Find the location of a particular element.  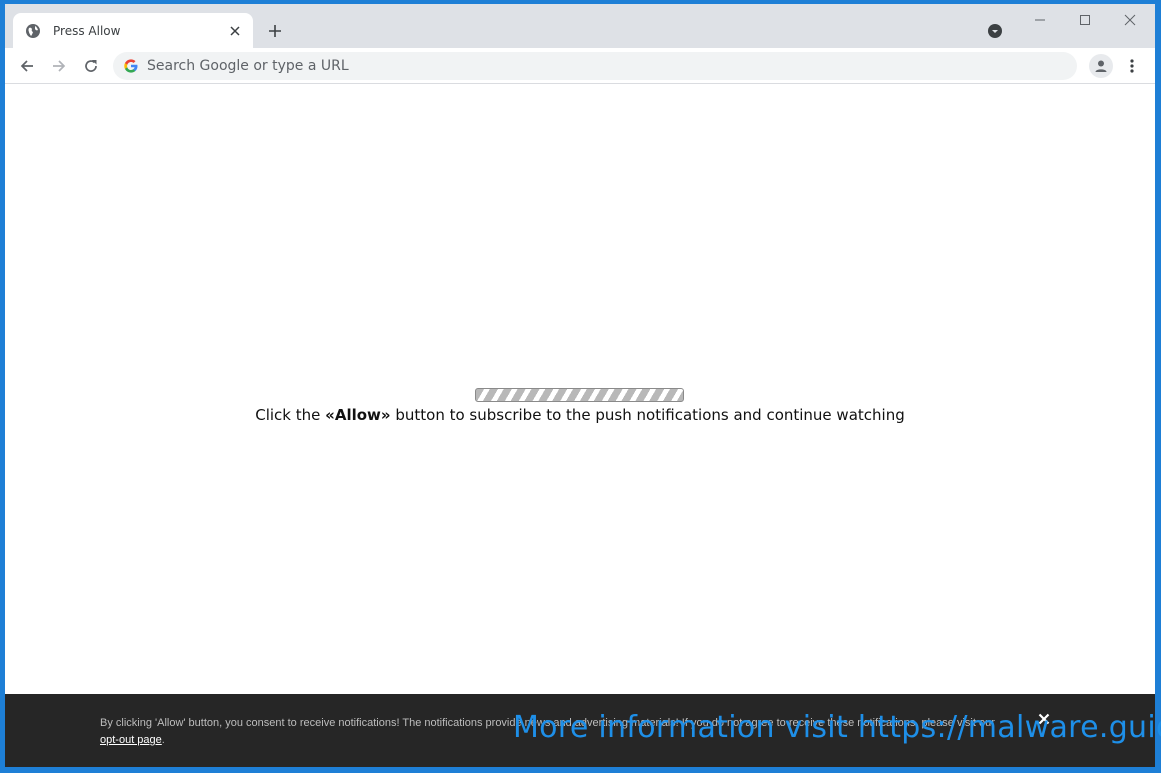

tab-strip: Press Allow is located at coordinates (580, 26).